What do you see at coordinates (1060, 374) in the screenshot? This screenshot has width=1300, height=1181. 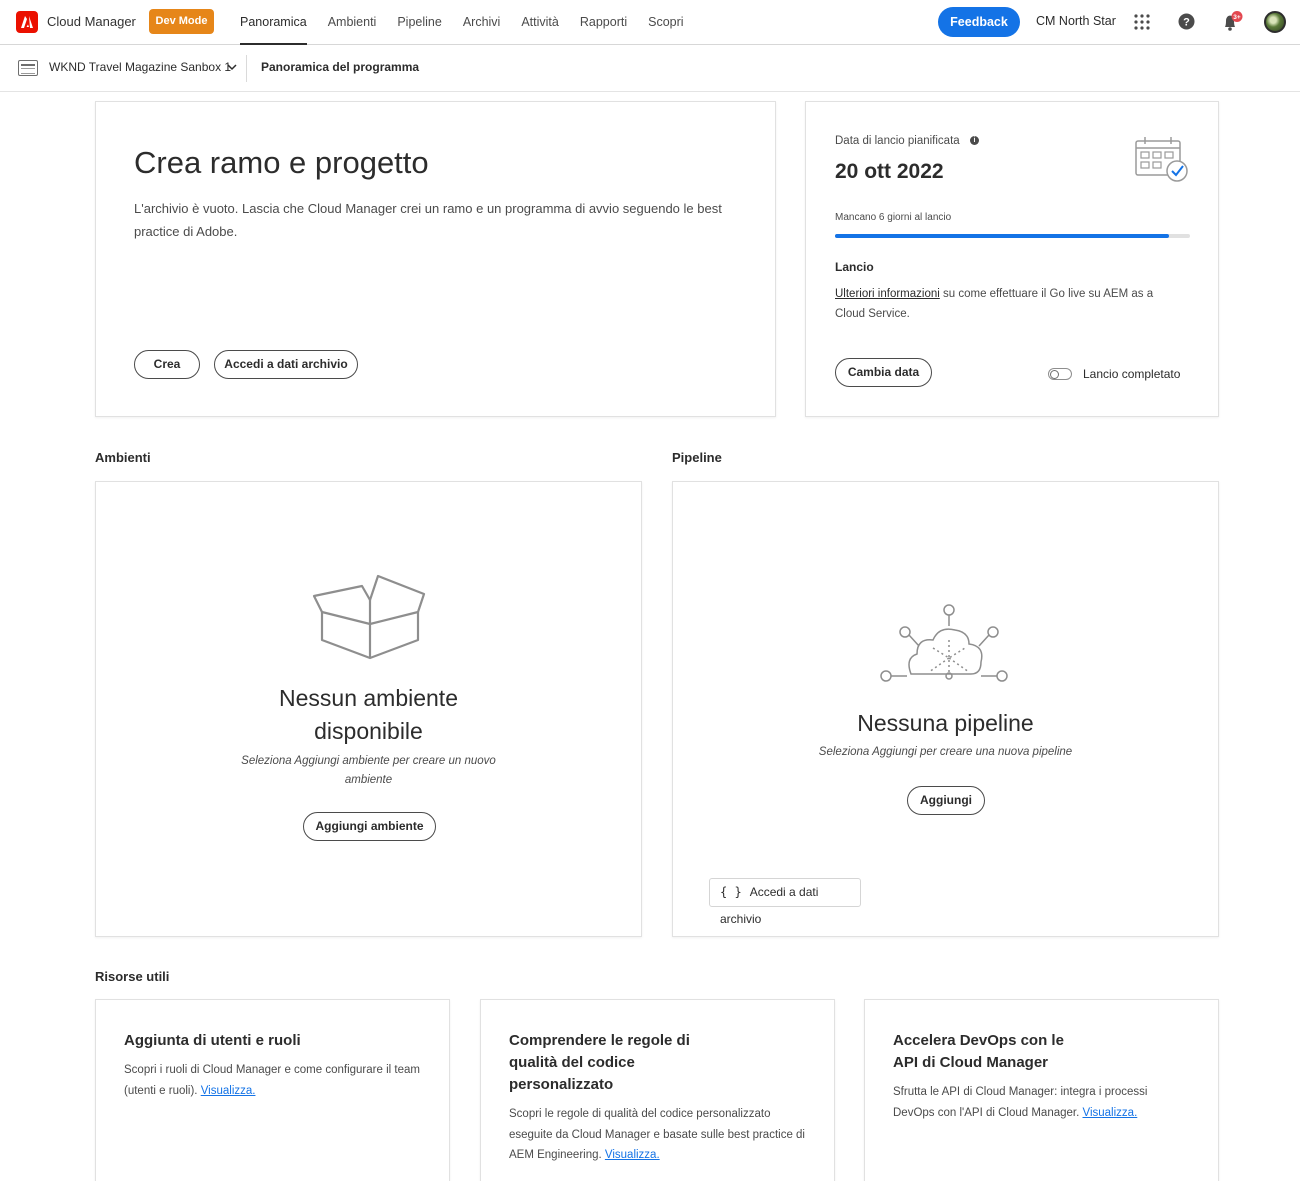 I see `launch-completed-toggle` at bounding box center [1060, 374].